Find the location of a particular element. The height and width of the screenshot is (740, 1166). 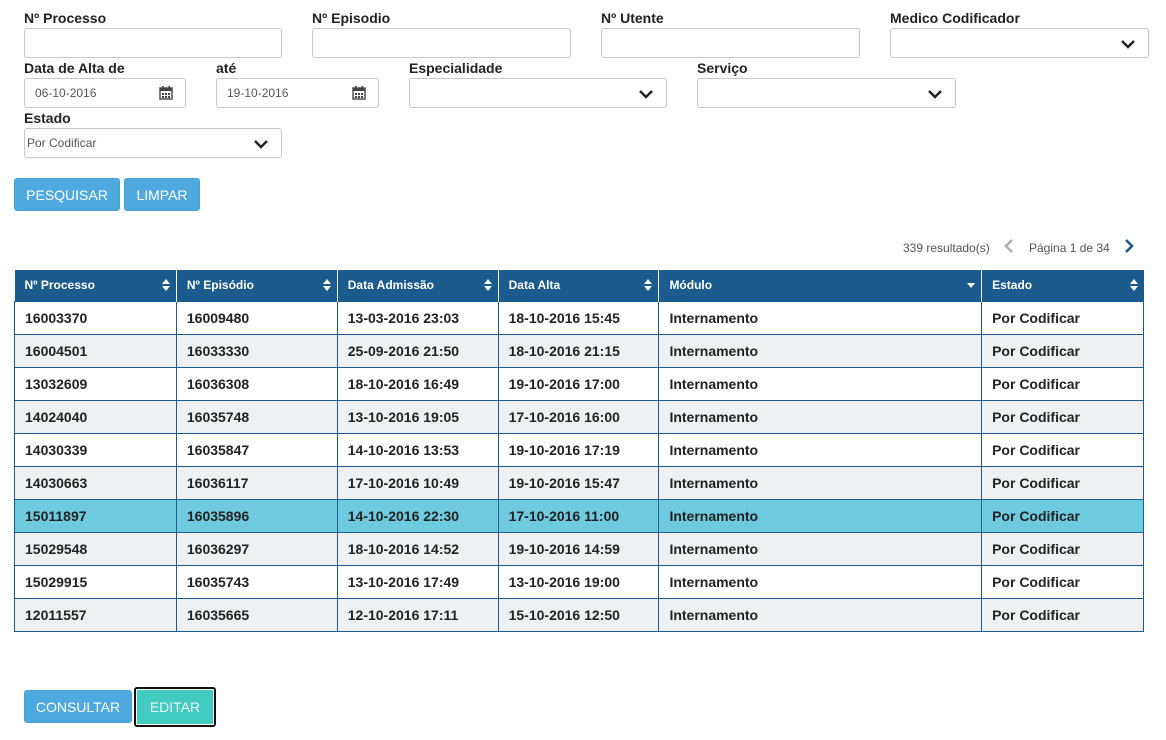

col-header-processo: Nº Processo is located at coordinates (95, 285).